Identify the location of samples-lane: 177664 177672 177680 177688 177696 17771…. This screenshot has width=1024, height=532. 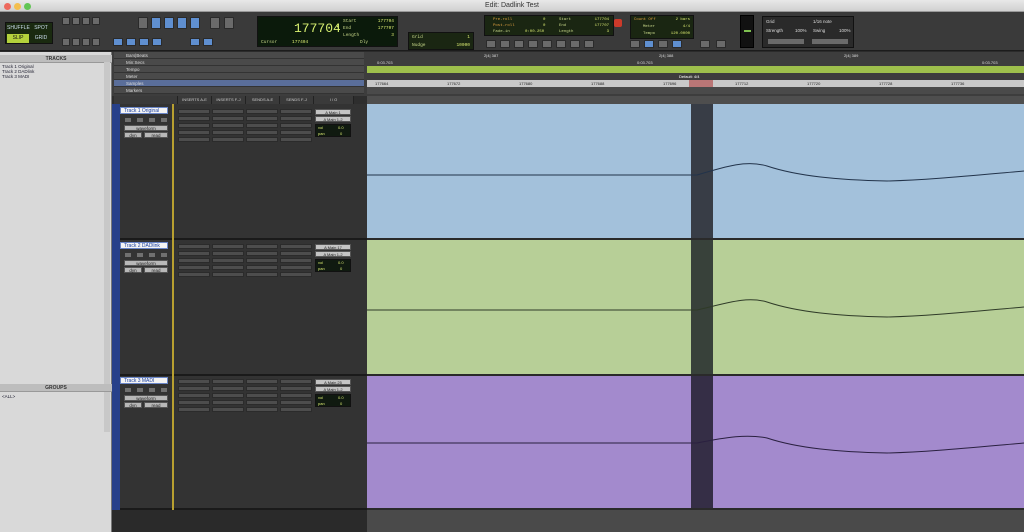
(695, 83).